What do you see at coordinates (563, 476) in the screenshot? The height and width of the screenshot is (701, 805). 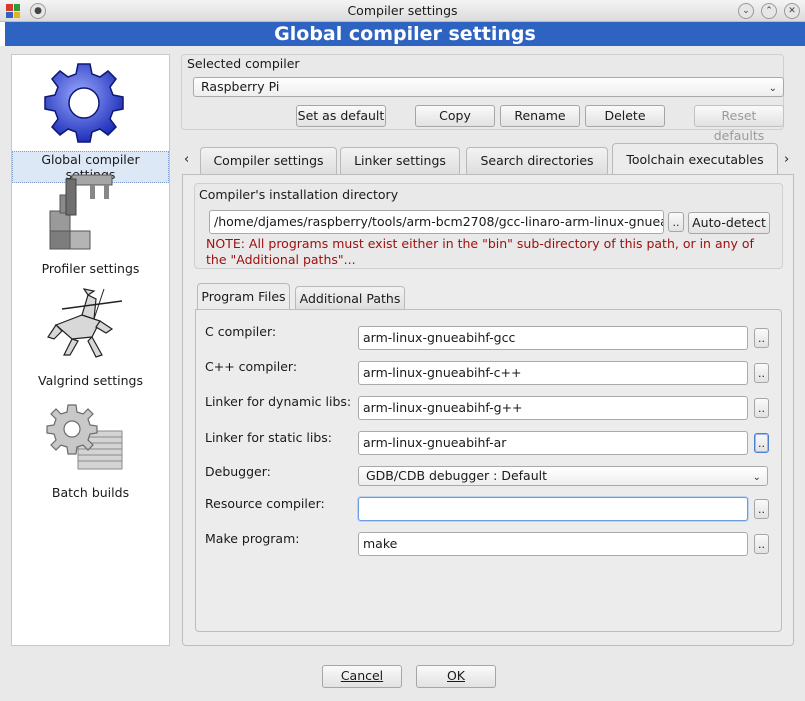 I see `debugger-select: GDB/CDB debugger : Default ⌄` at bounding box center [563, 476].